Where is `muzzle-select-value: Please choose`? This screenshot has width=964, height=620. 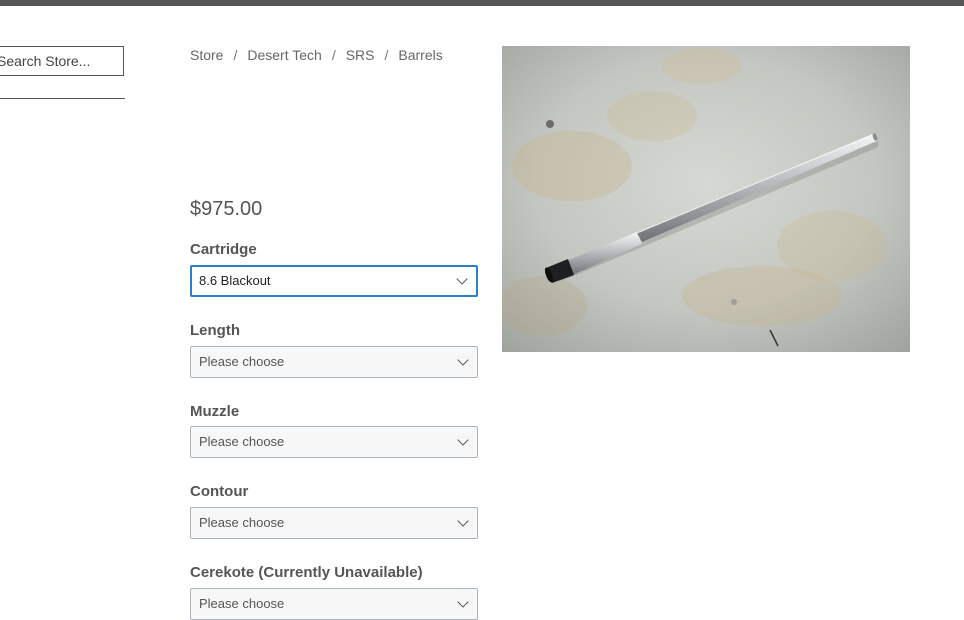 muzzle-select-value: Please choose is located at coordinates (242, 441).